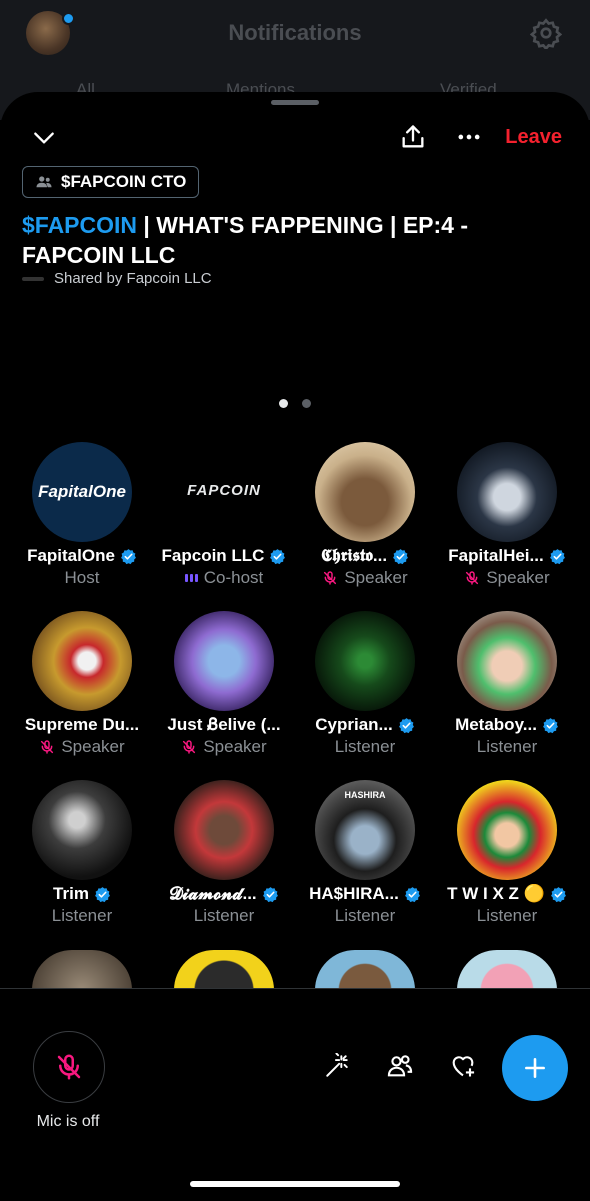 The width and height of the screenshot is (590, 1201). I want to click on participant-name-row: Trim, so click(82, 894).